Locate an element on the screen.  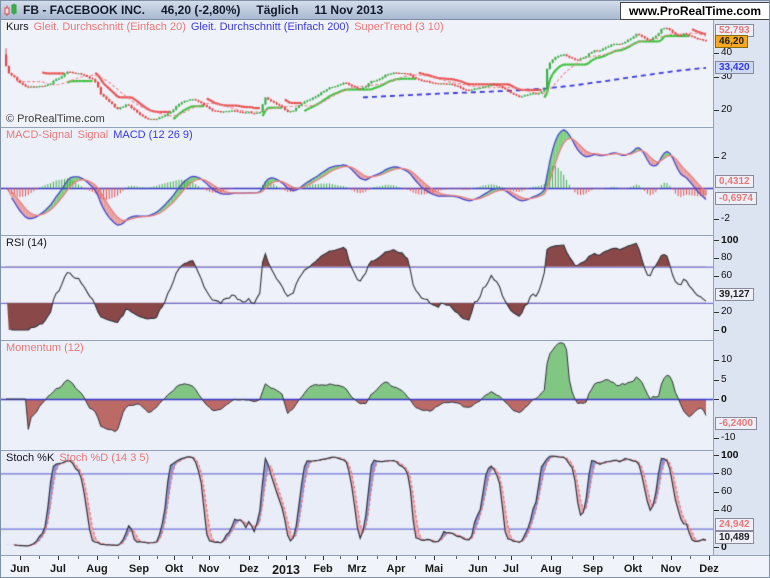
axis-tick-label: 2 is located at coordinates (724, 156).